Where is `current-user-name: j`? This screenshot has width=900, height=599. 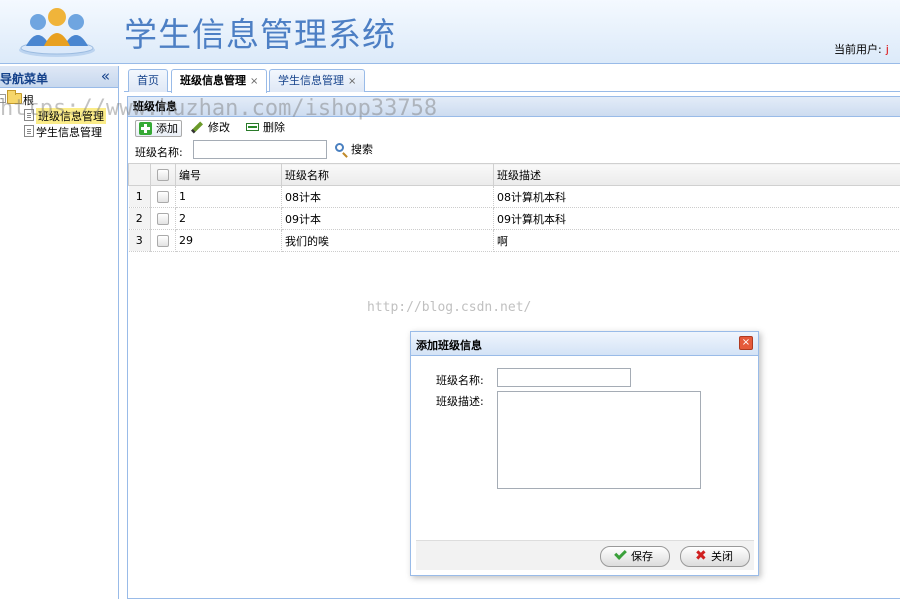 current-user-name: j is located at coordinates (887, 49).